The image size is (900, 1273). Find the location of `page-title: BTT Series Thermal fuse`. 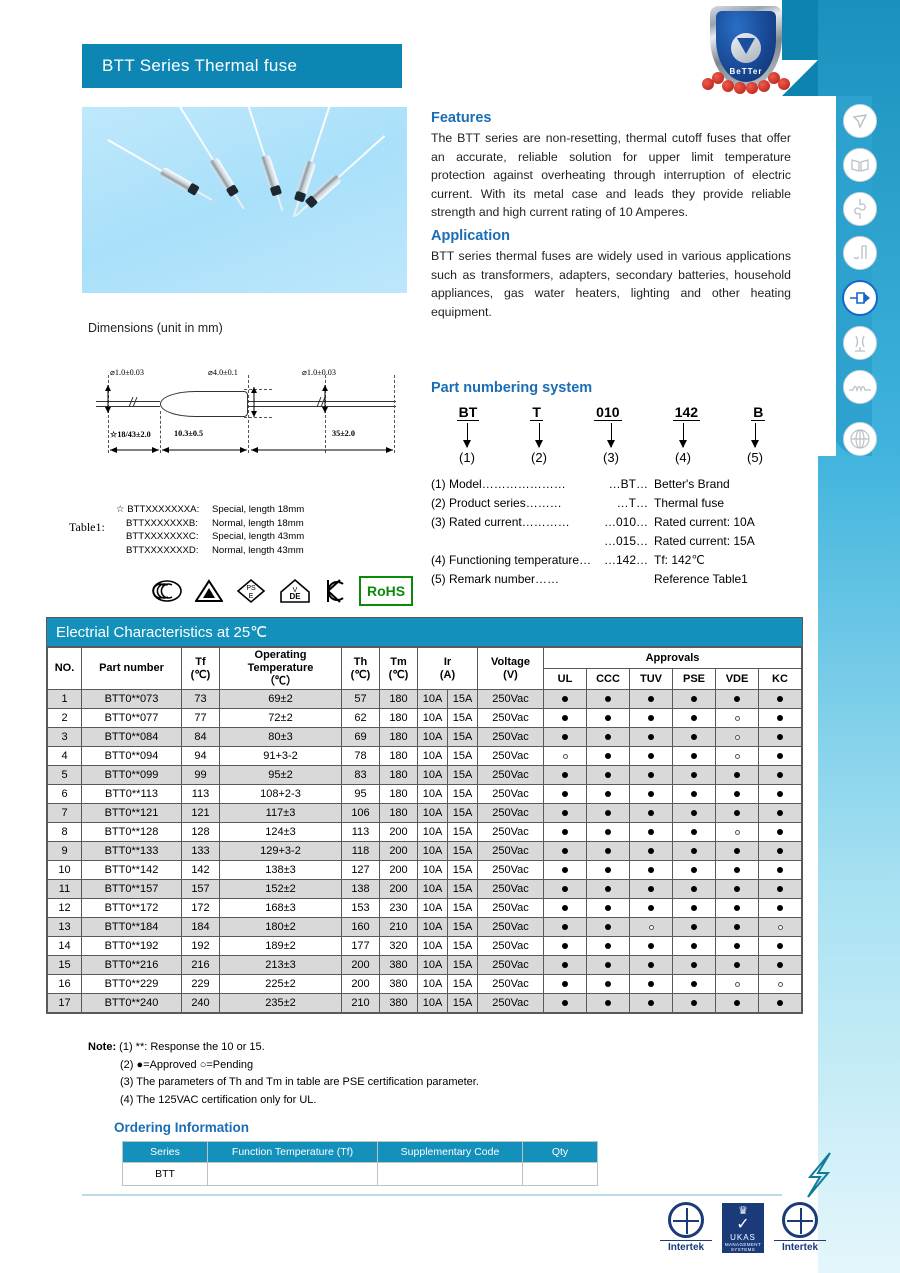

page-title: BTT Series Thermal fuse is located at coordinates (200, 65).